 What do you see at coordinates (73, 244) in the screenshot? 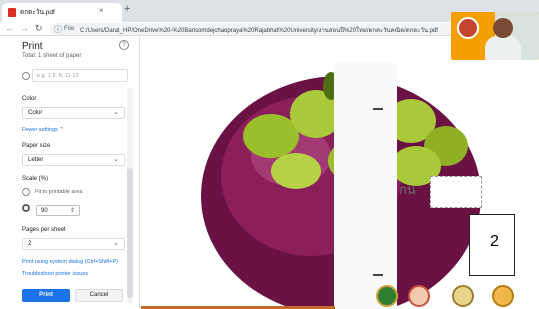
I see `pages-per-sheet-select: 2 ⌄` at bounding box center [73, 244].